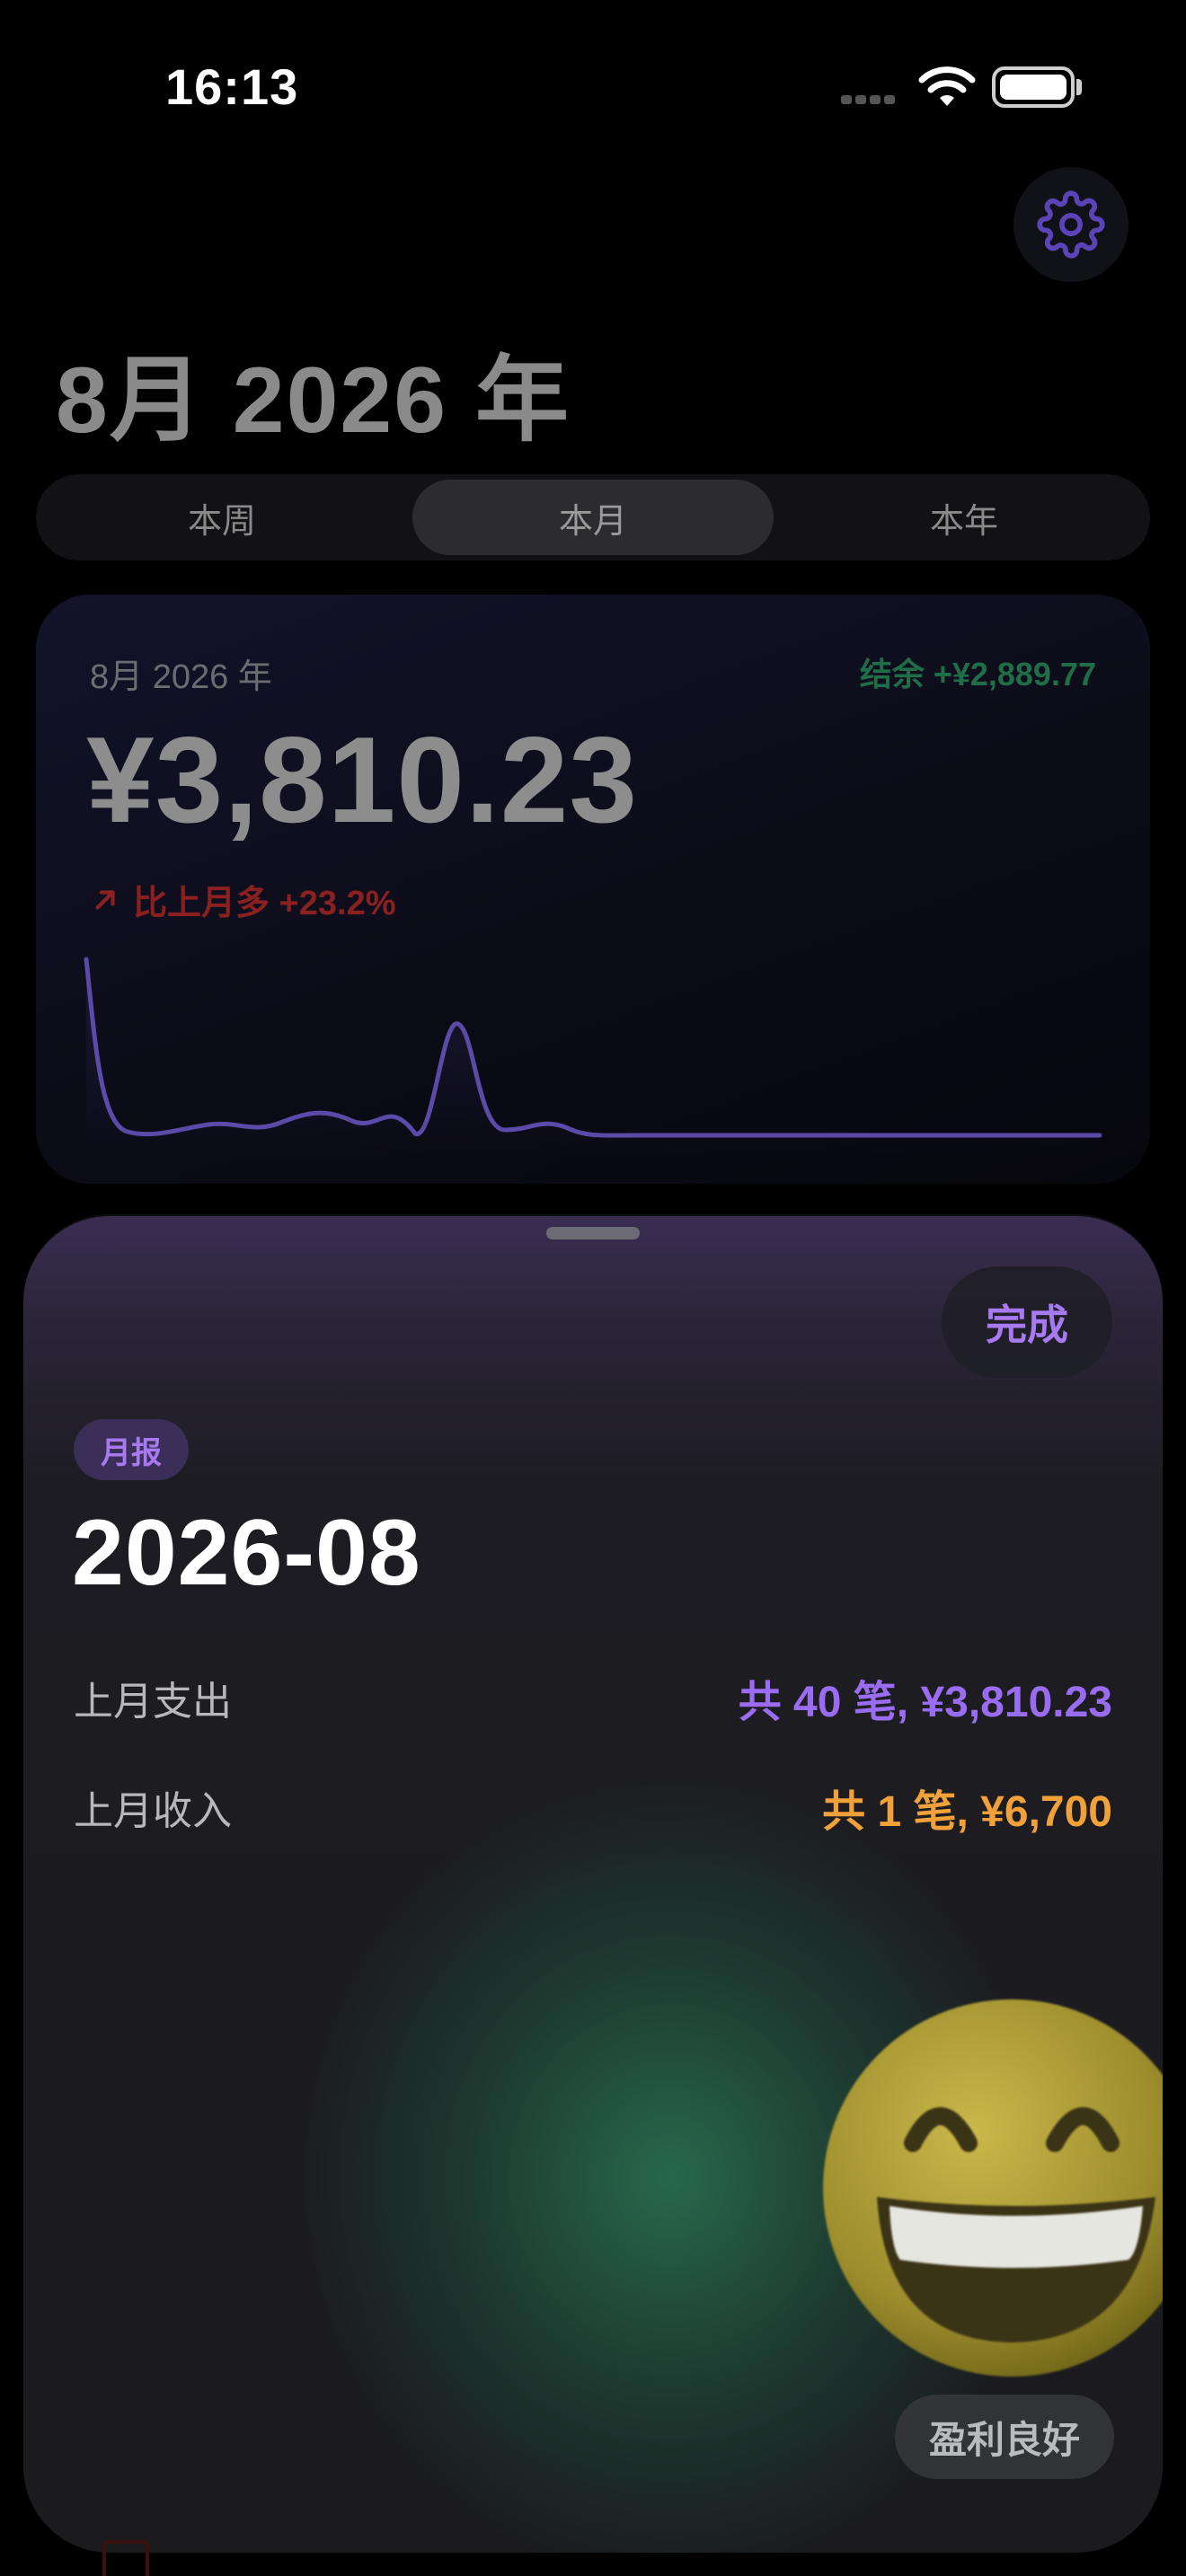  Describe the element at coordinates (947, 86) in the screenshot. I see `wifi-icon` at that location.